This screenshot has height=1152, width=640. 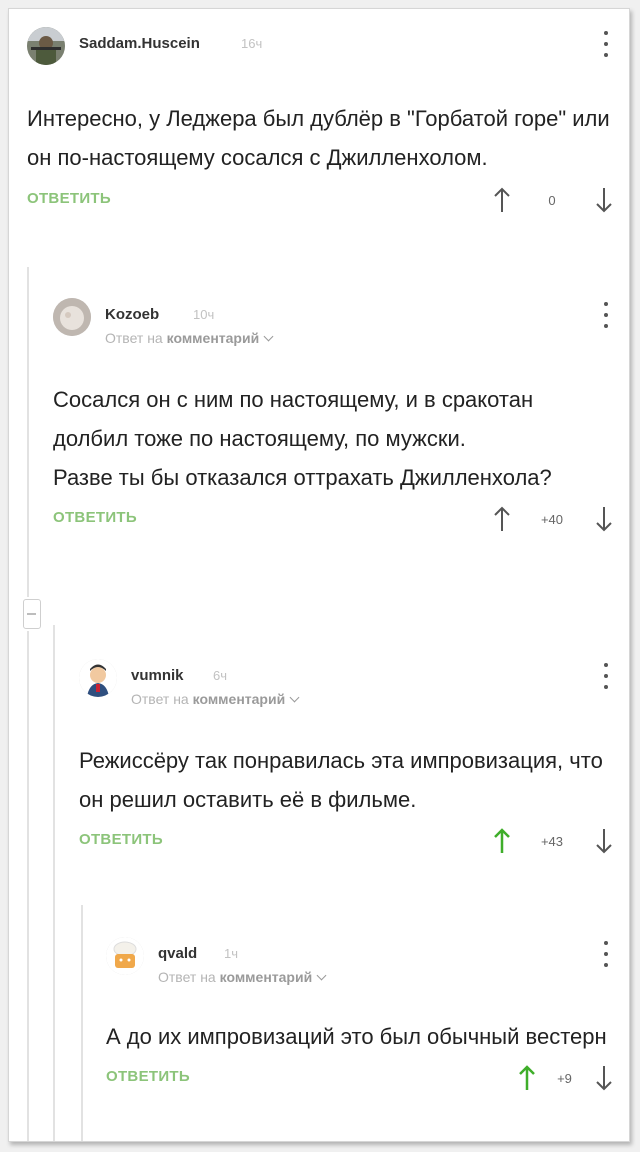 What do you see at coordinates (46, 46) in the screenshot?
I see `soldier-avatar-icon` at bounding box center [46, 46].